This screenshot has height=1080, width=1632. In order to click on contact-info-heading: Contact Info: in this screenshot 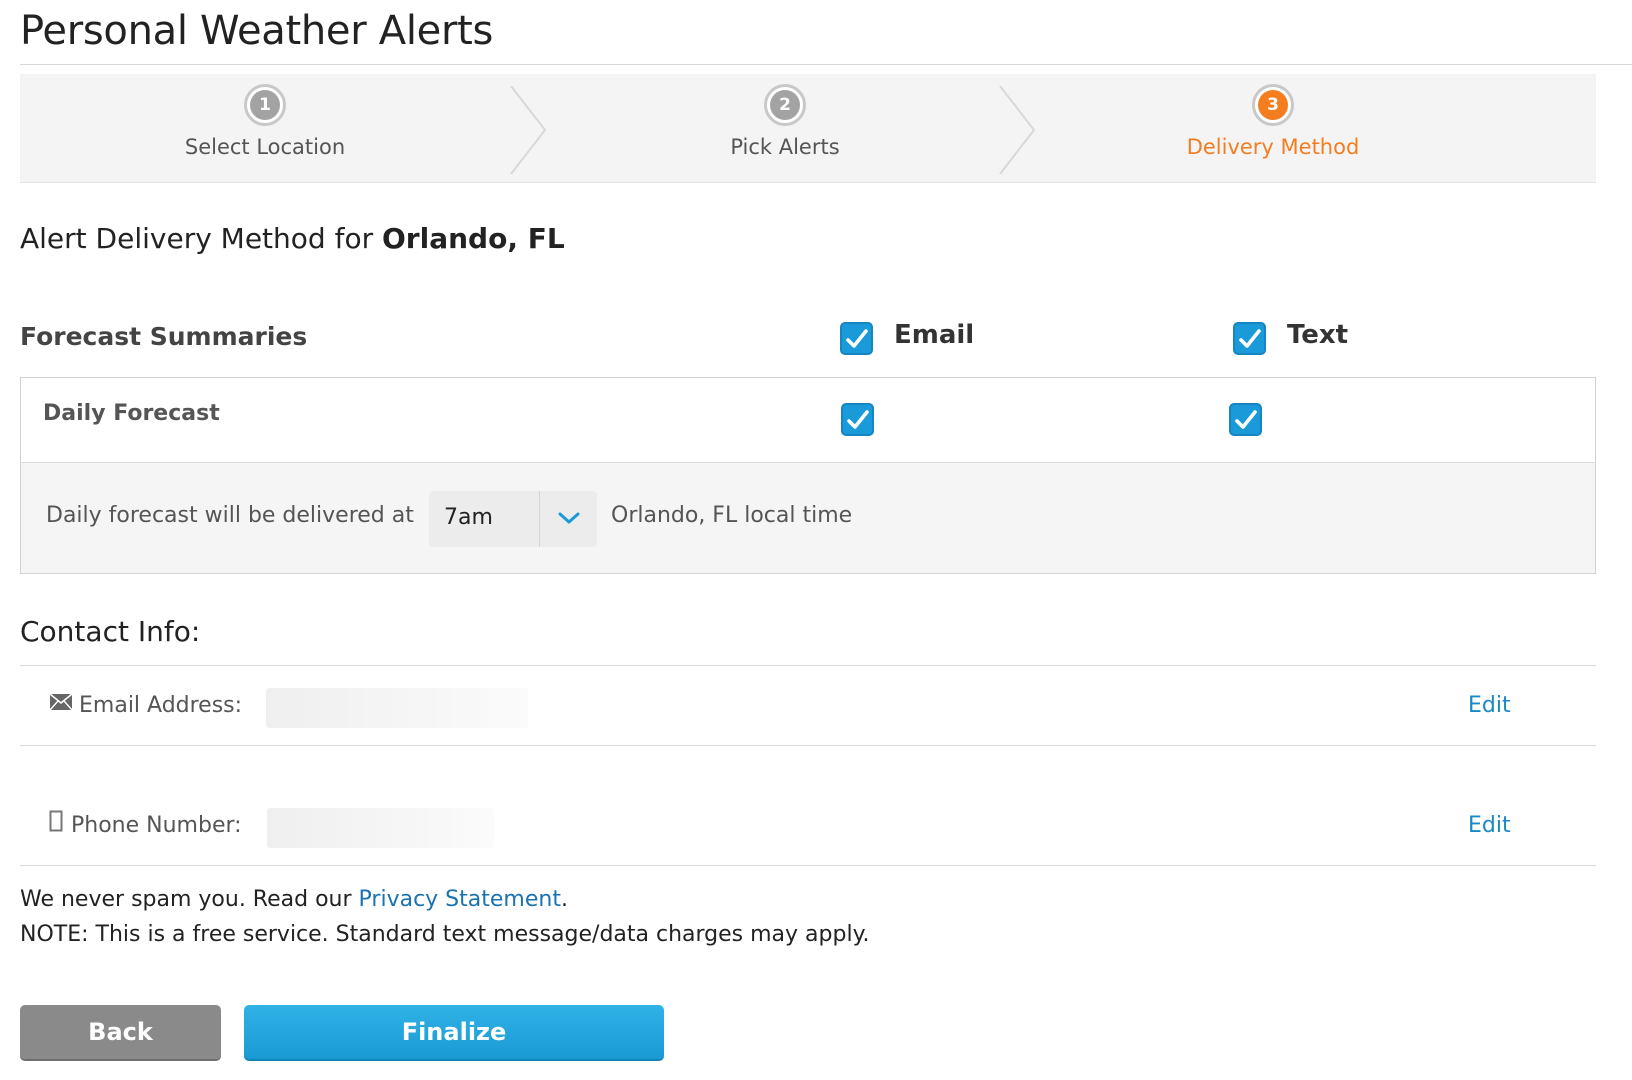, I will do `click(110, 631)`.